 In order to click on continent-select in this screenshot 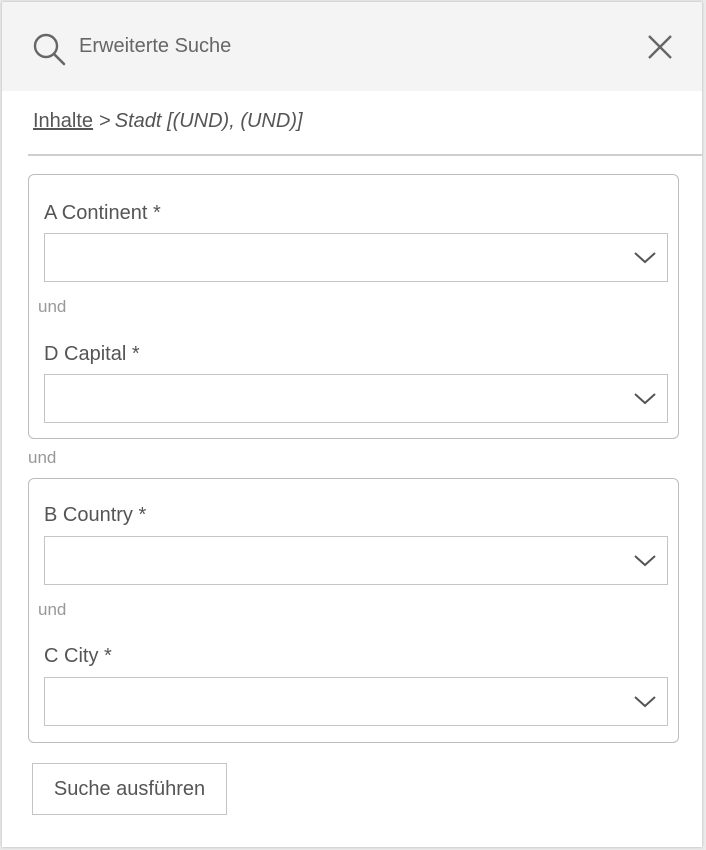, I will do `click(356, 257)`.